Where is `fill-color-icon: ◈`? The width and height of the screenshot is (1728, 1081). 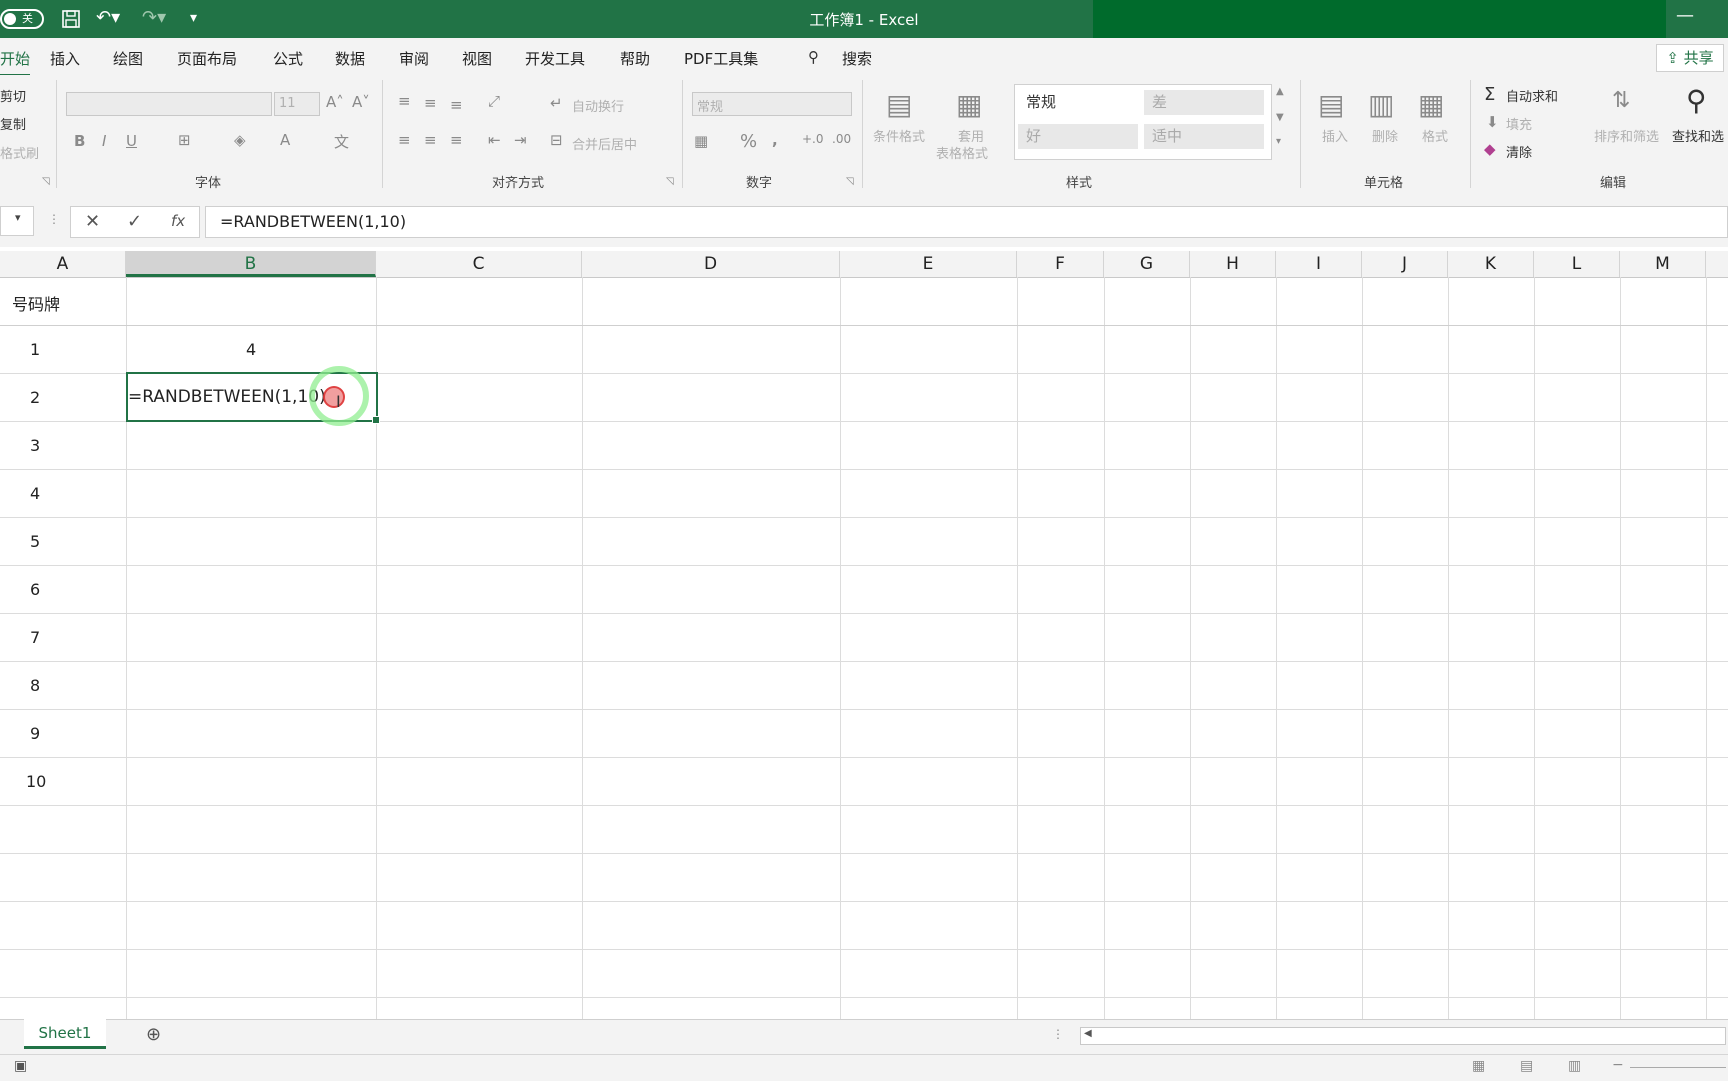
fill-color-icon: ◈ is located at coordinates (240, 140).